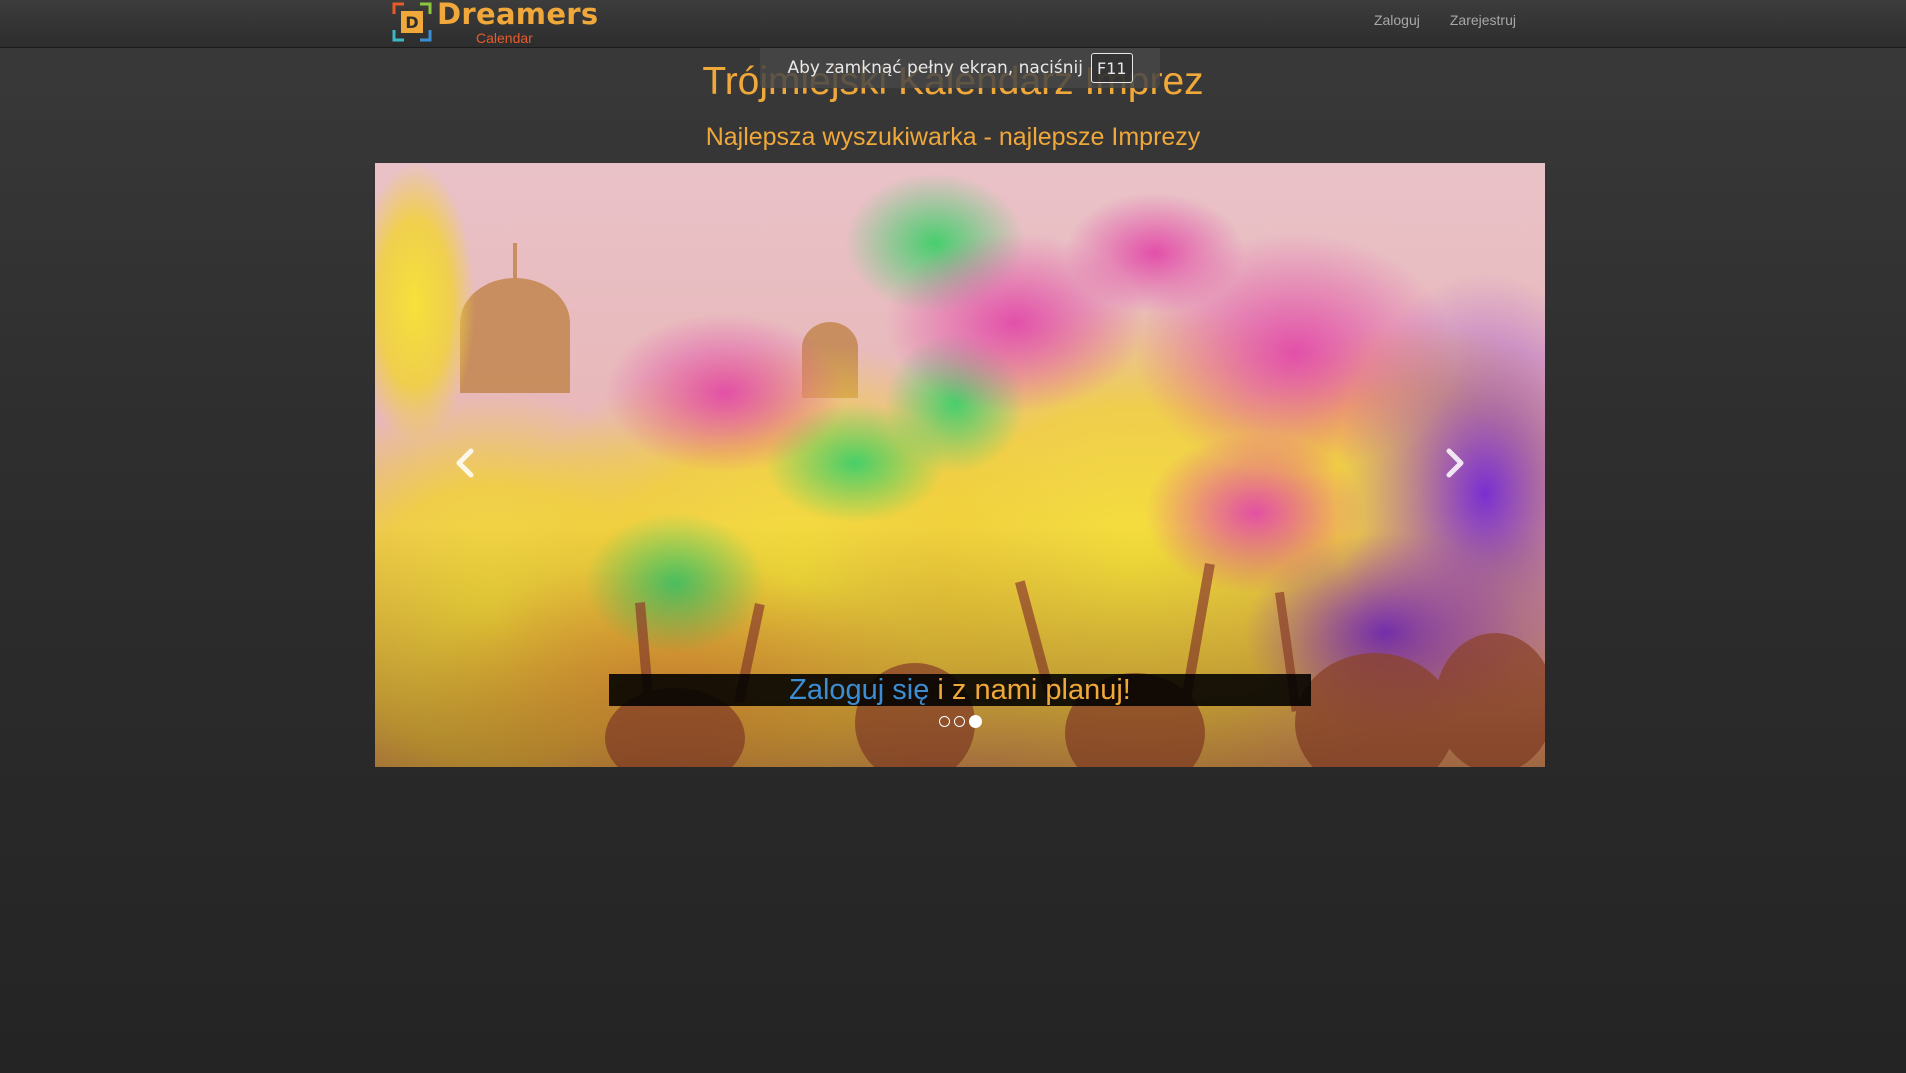 This screenshot has height=1073, width=1906. What do you see at coordinates (953, 24) in the screenshot?
I see `top-navbar: D Dreamers Calendar Zaloguj Zarejestruj` at bounding box center [953, 24].